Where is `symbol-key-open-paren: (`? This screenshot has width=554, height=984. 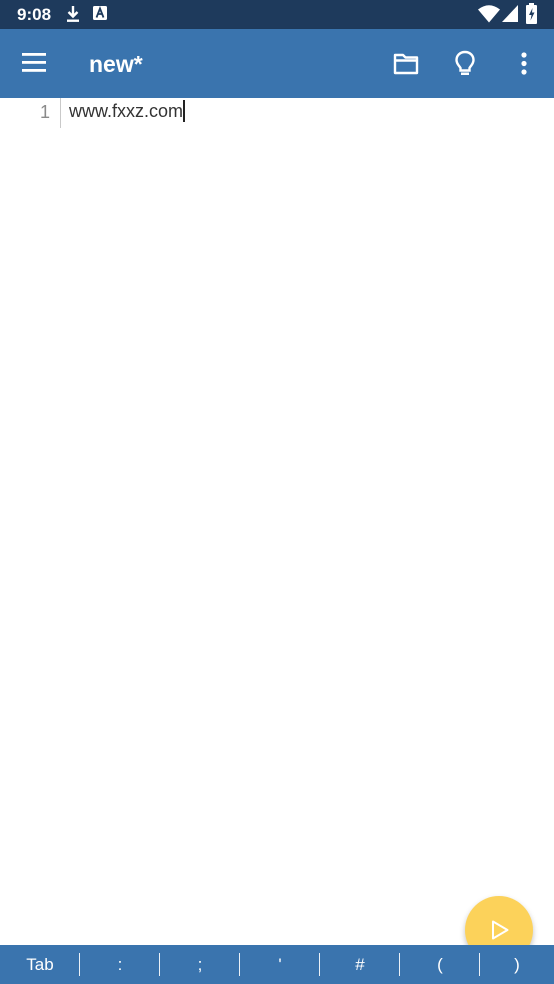
symbol-key-open-paren: ( is located at coordinates (440, 964).